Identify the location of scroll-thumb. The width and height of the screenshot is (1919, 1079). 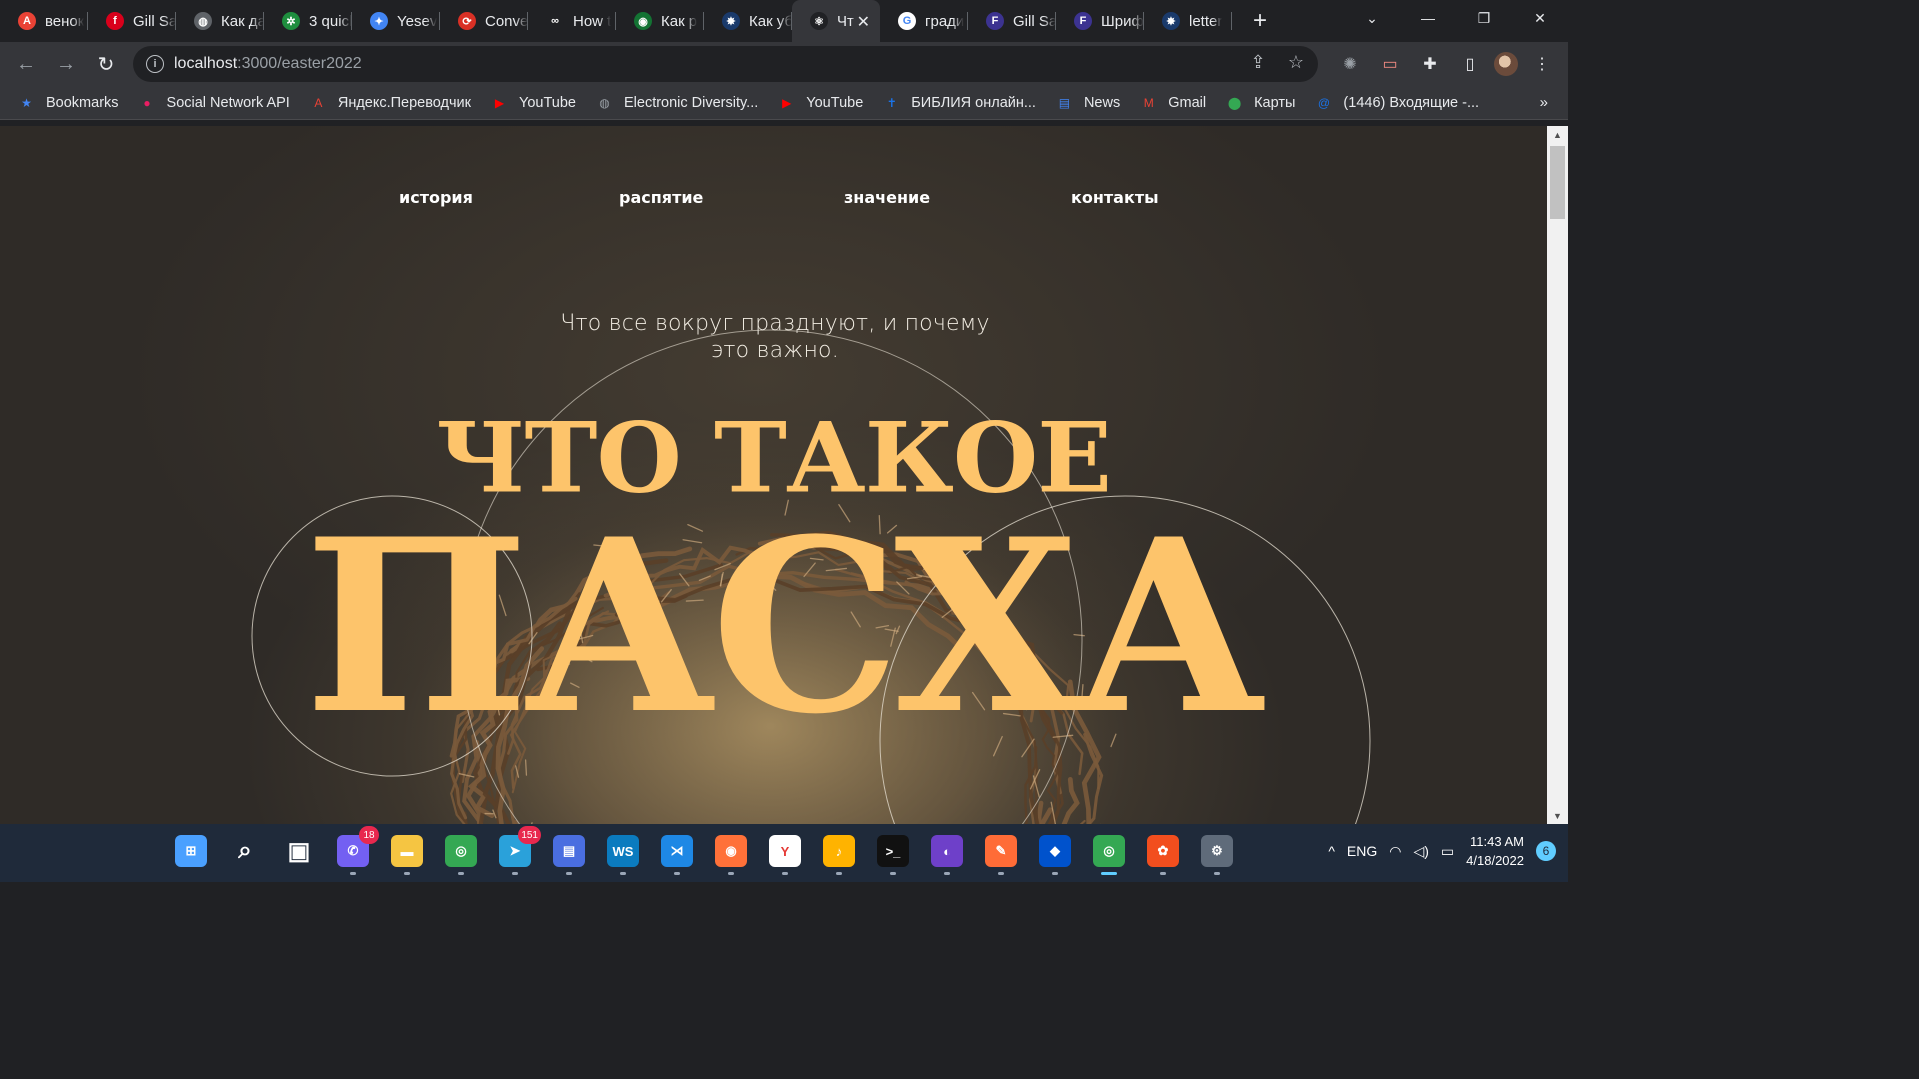
(1557, 182).